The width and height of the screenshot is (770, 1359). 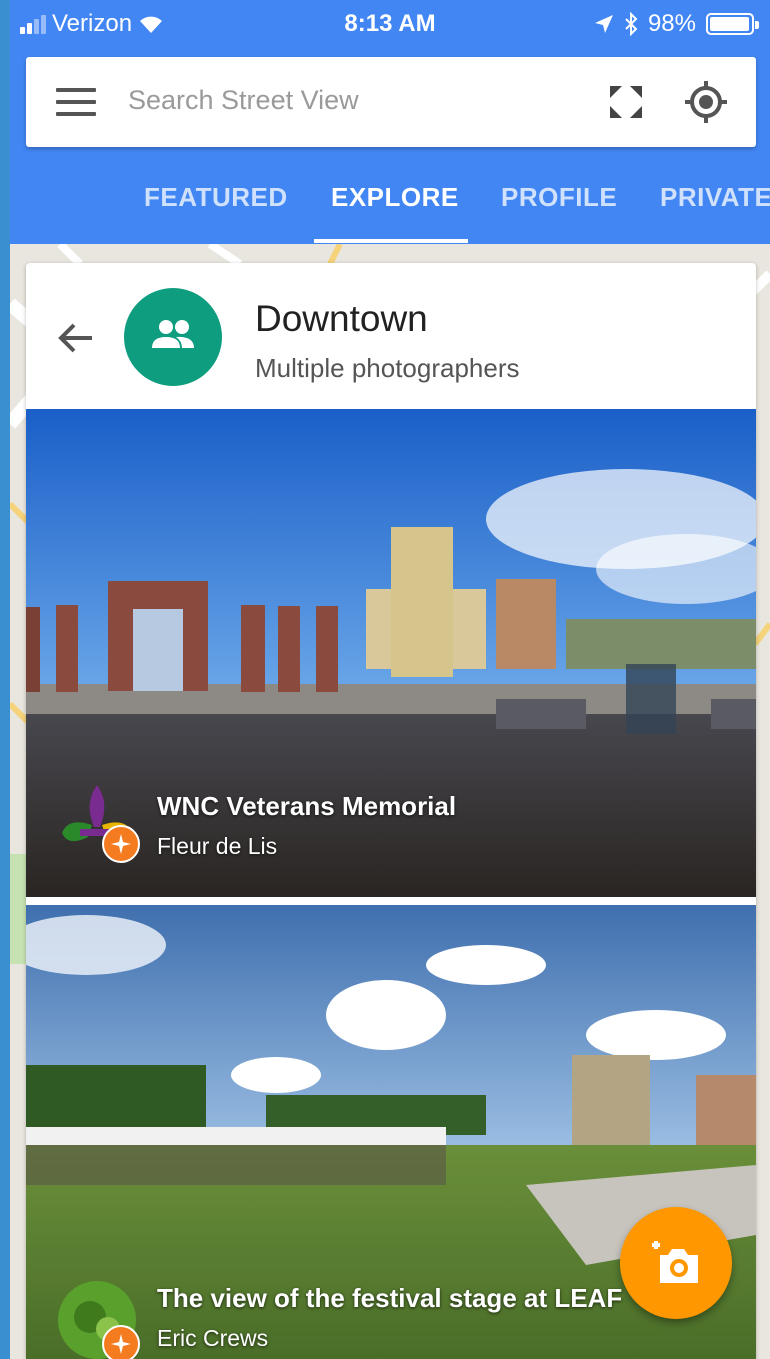 I want to click on tab-bar: FEATURED EXPLORE PROFILE PRIVATE, so click(x=390, y=208).